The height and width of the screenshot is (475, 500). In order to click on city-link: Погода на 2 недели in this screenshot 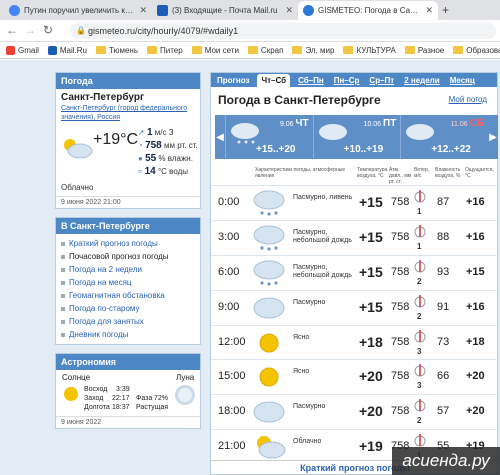, I will do `click(128, 269)`.